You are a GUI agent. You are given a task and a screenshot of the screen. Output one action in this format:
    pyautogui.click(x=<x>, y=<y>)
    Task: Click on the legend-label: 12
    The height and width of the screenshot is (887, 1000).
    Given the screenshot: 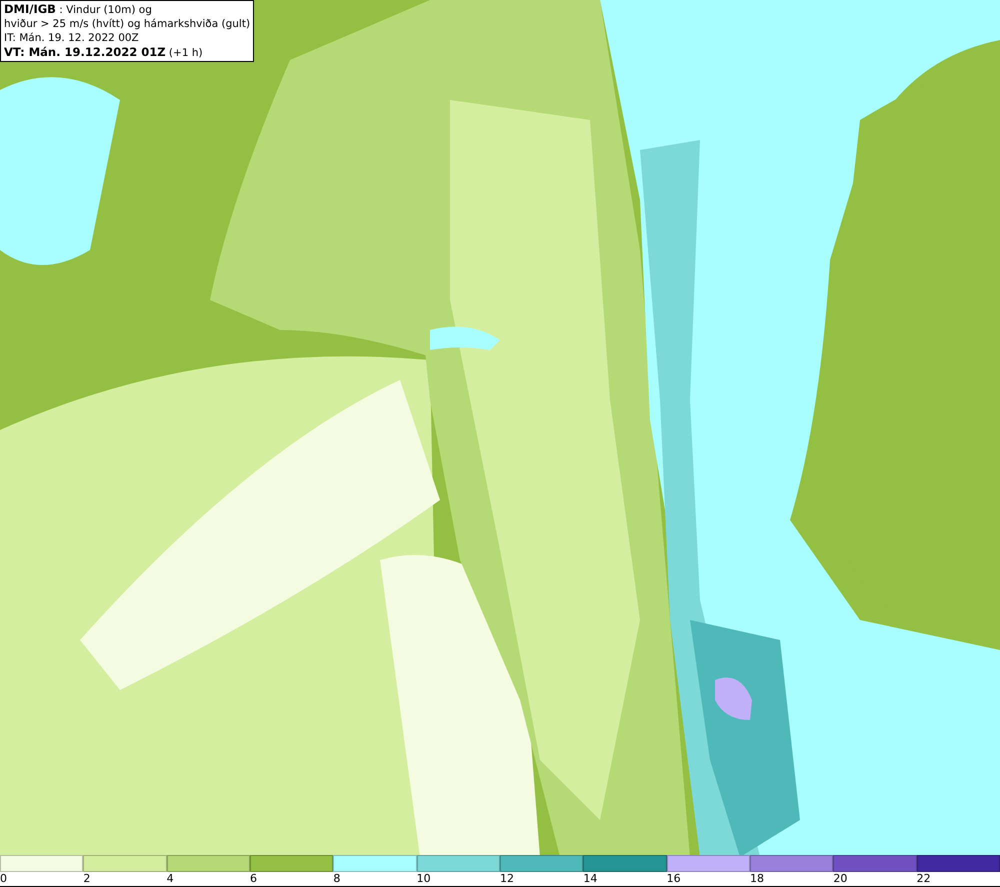 What is the action you would take?
    pyautogui.click(x=507, y=879)
    